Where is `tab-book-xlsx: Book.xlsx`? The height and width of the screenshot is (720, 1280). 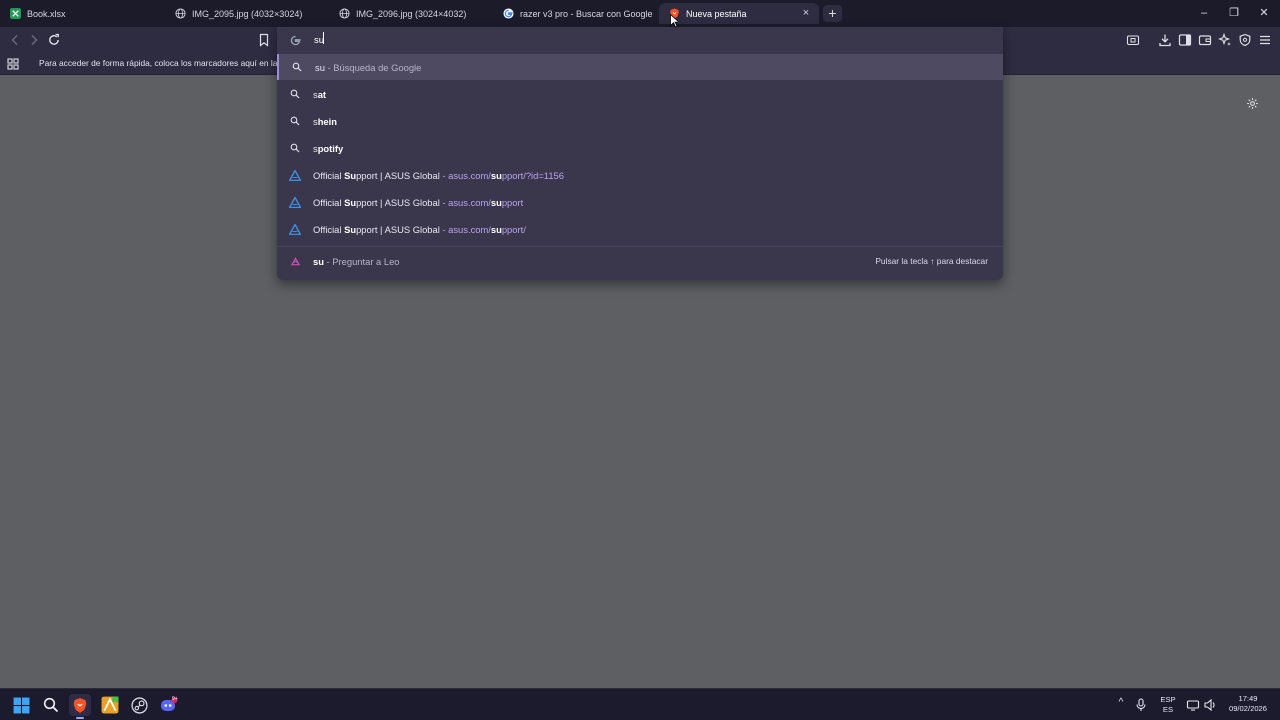
tab-book-xlsx: Book.xlsx is located at coordinates (80, 13).